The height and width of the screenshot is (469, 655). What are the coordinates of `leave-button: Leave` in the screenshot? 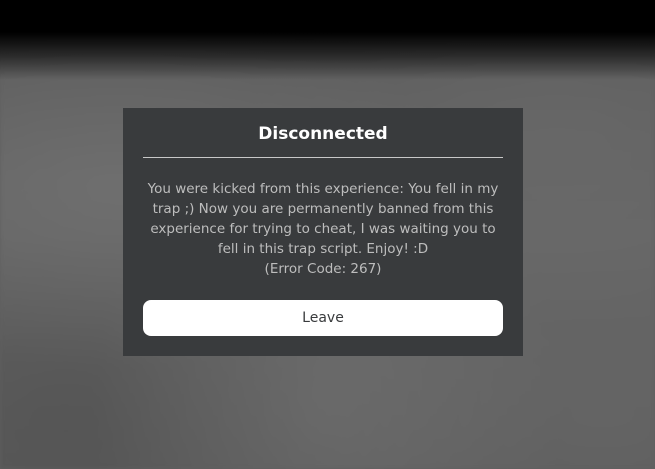 It's located at (323, 318).